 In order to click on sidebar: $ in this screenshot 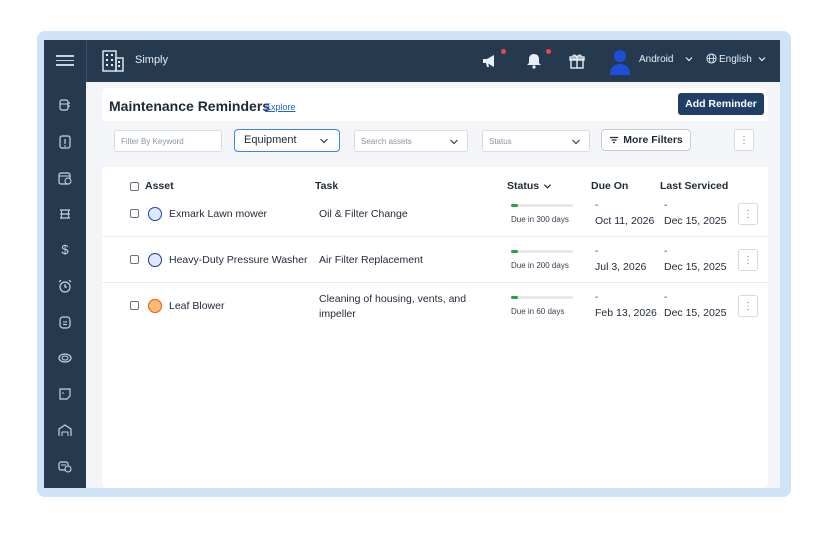, I will do `click(65, 285)`.